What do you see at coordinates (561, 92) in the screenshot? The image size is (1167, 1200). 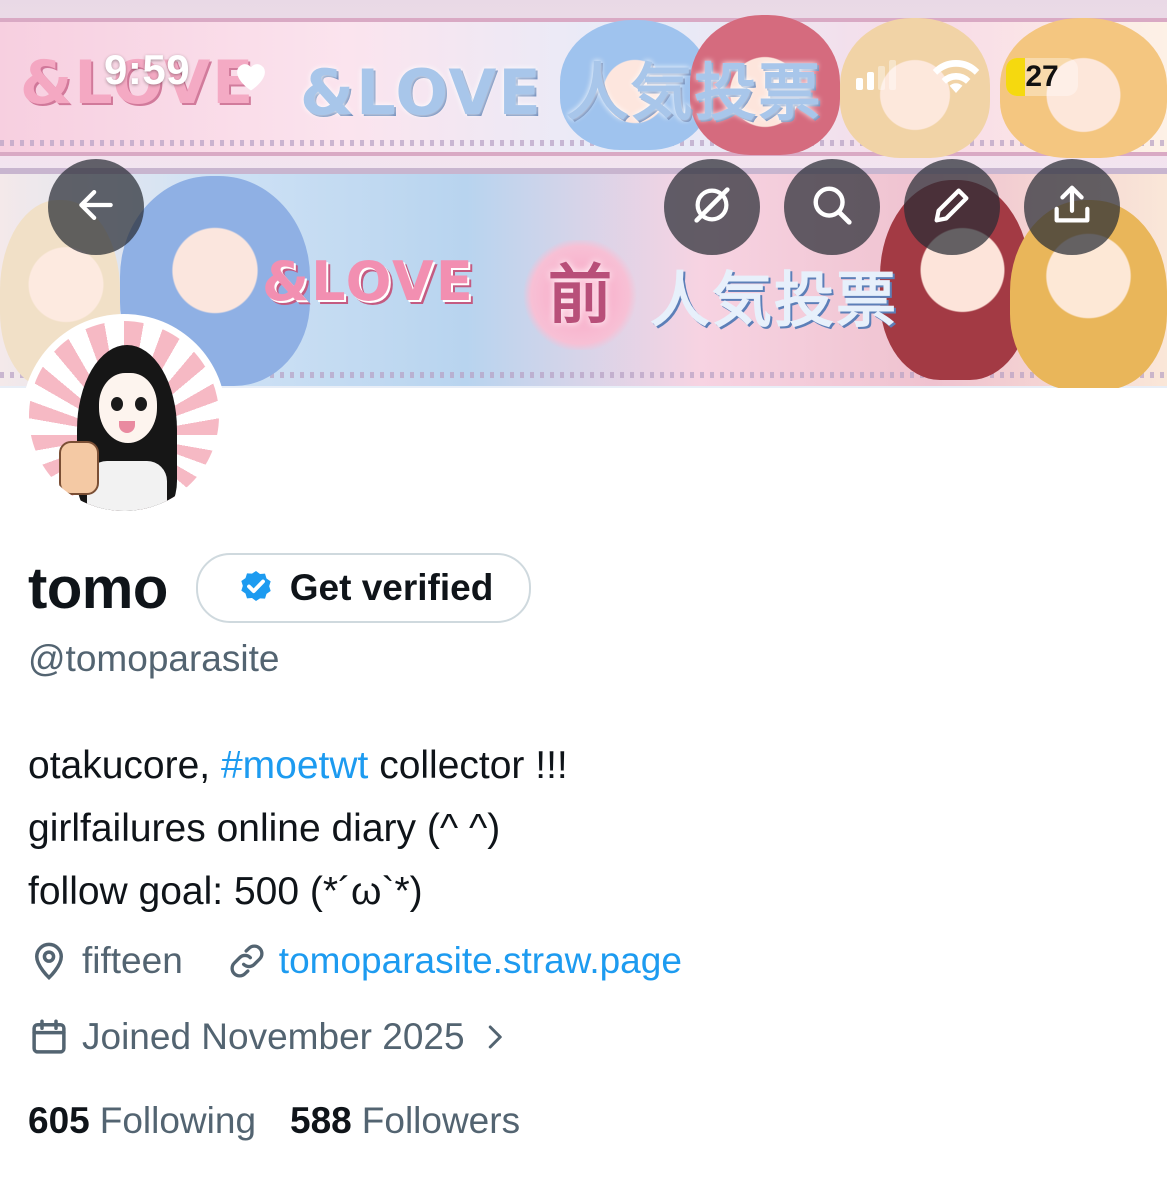 I see `banner-title-top: &LOVE 人気投票` at bounding box center [561, 92].